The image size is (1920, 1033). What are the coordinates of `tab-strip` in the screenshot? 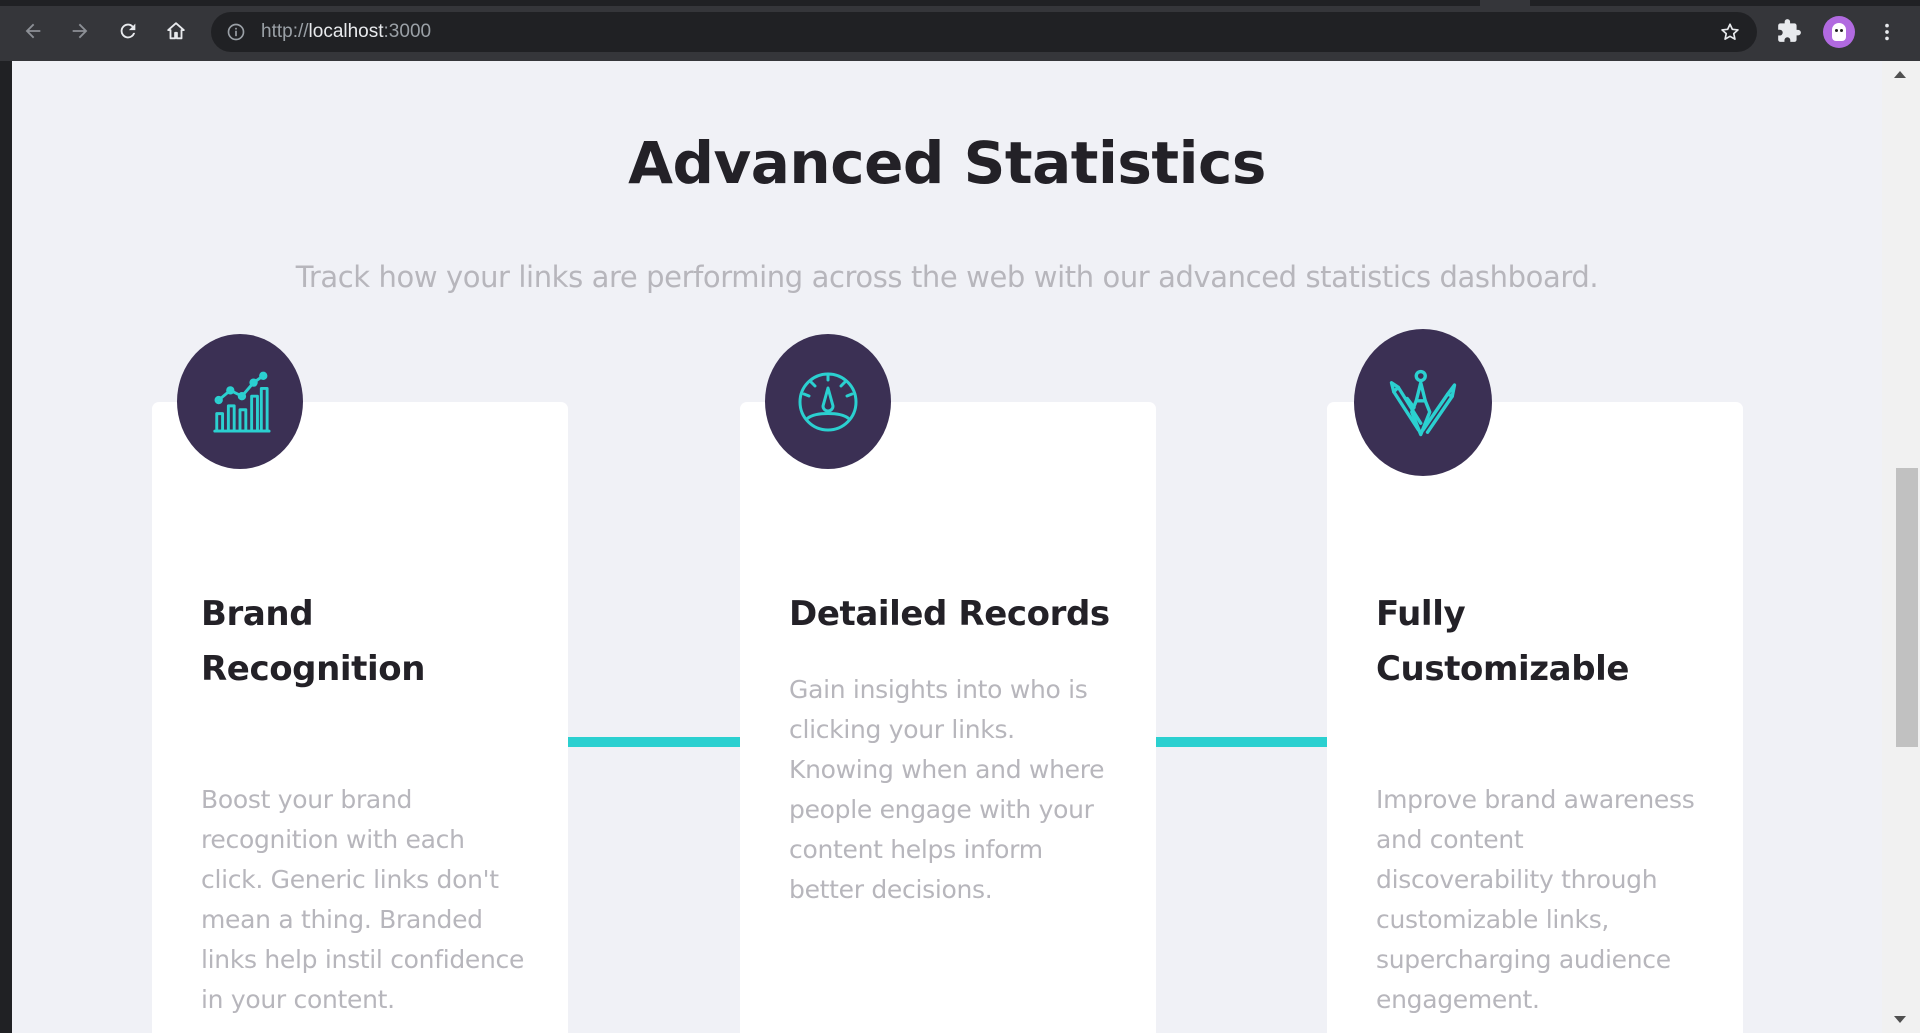 It's located at (960, 3).